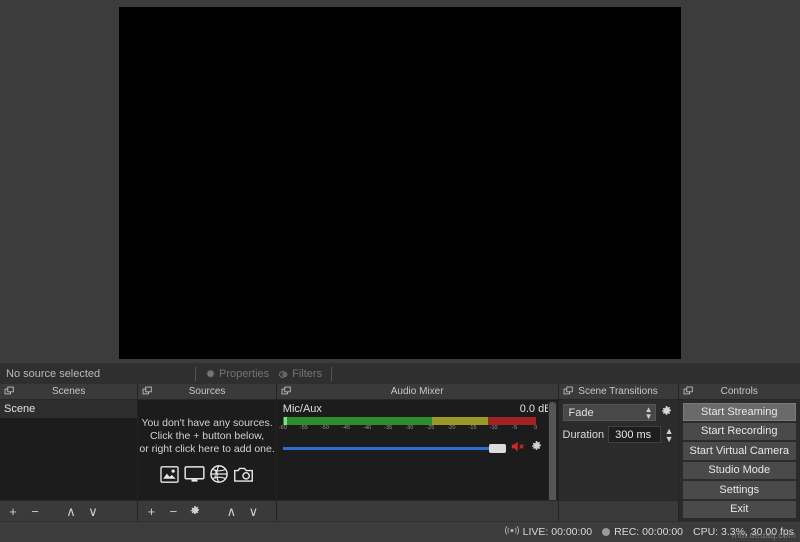 Image resolution: width=800 pixels, height=542 pixels. Describe the element at coordinates (13, 511) in the screenshot. I see `add-scene-button: +` at that location.